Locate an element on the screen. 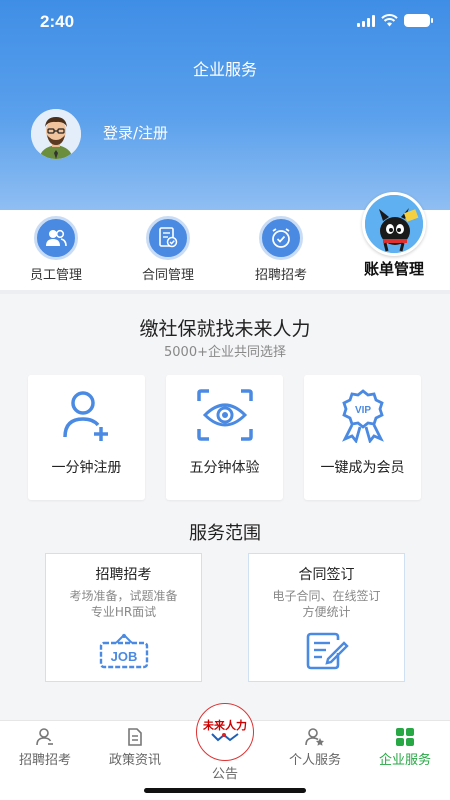  tab-personal-service: 个人服务 is located at coordinates (315, 747).